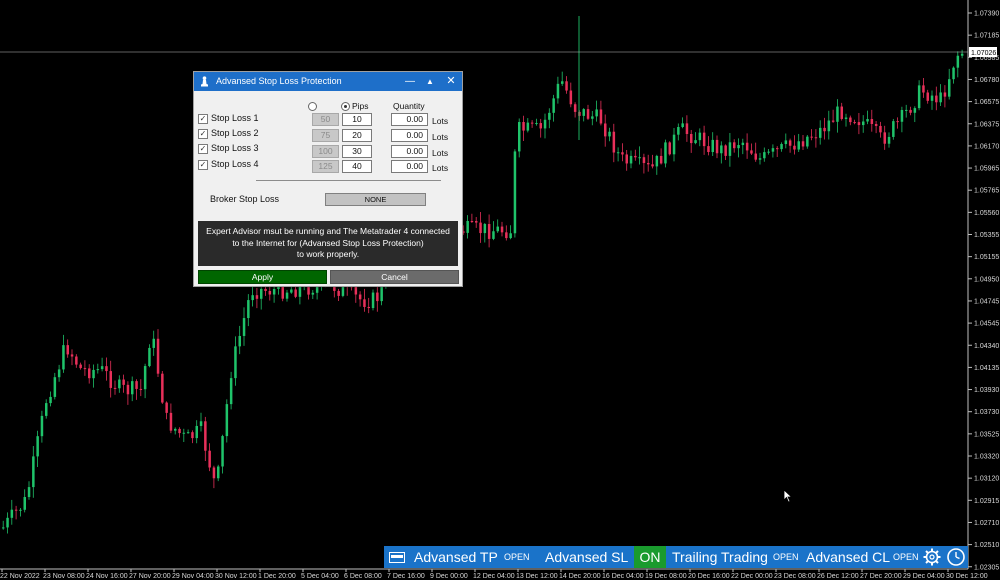 The height and width of the screenshot is (580, 1000). What do you see at coordinates (848, 557) in the screenshot?
I see `advansed-cl-button: Advansed CL` at bounding box center [848, 557].